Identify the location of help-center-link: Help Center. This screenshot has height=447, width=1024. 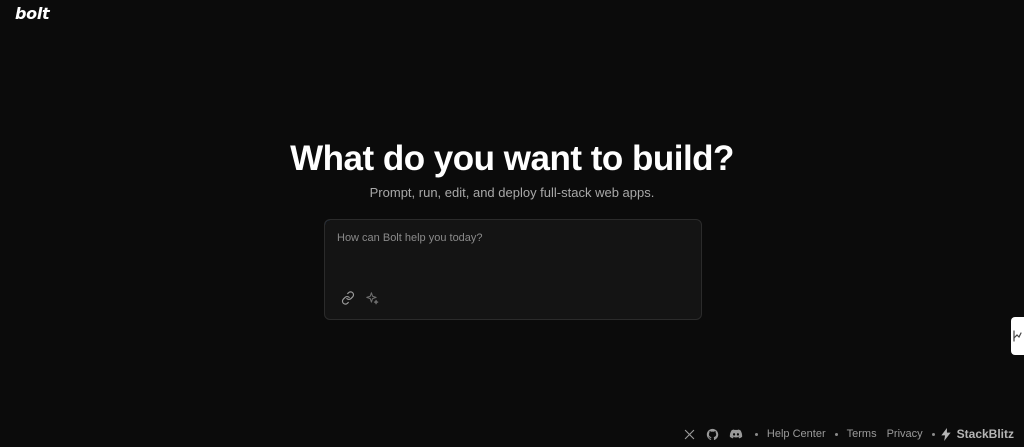
(796, 434).